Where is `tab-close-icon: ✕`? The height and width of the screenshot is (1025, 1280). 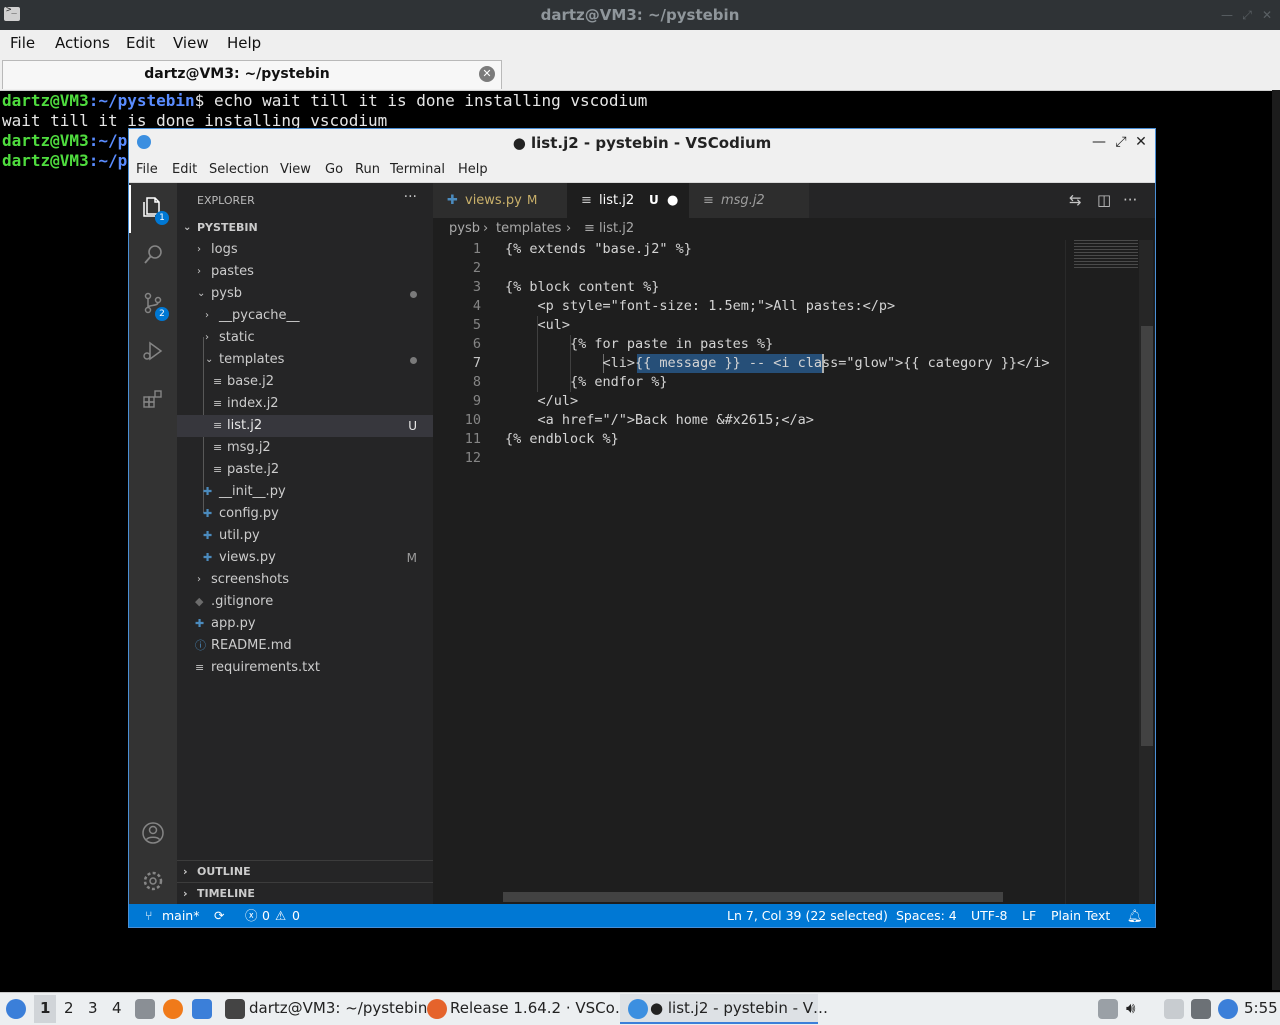
tab-close-icon: ✕ is located at coordinates (487, 74).